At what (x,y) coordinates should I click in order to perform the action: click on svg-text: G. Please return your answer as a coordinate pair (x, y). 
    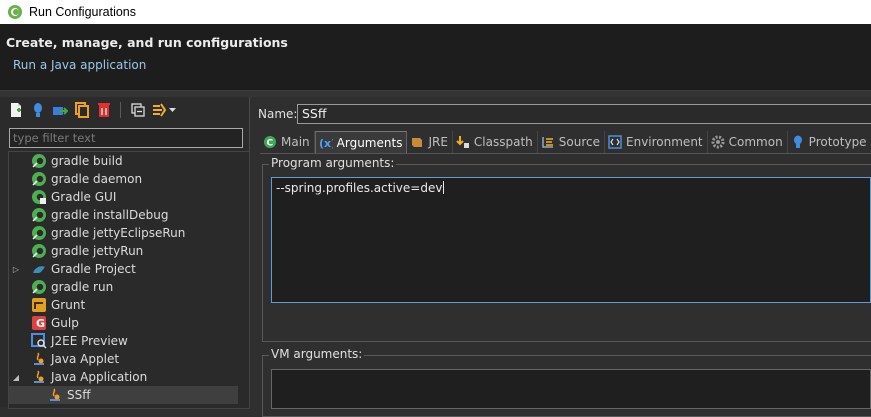
    Looking at the image, I should click on (40, 323).